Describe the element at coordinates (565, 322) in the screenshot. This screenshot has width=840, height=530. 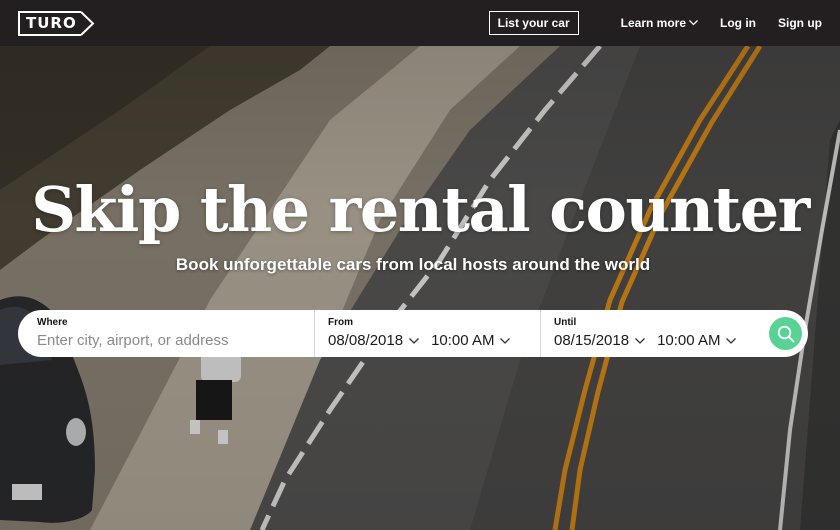
I see `until-label: Until` at that location.